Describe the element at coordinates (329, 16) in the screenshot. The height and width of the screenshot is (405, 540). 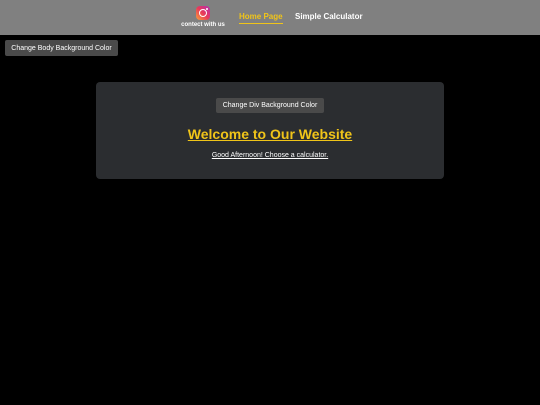
I see `nav-simple-calculator: Simple Calculator` at that location.